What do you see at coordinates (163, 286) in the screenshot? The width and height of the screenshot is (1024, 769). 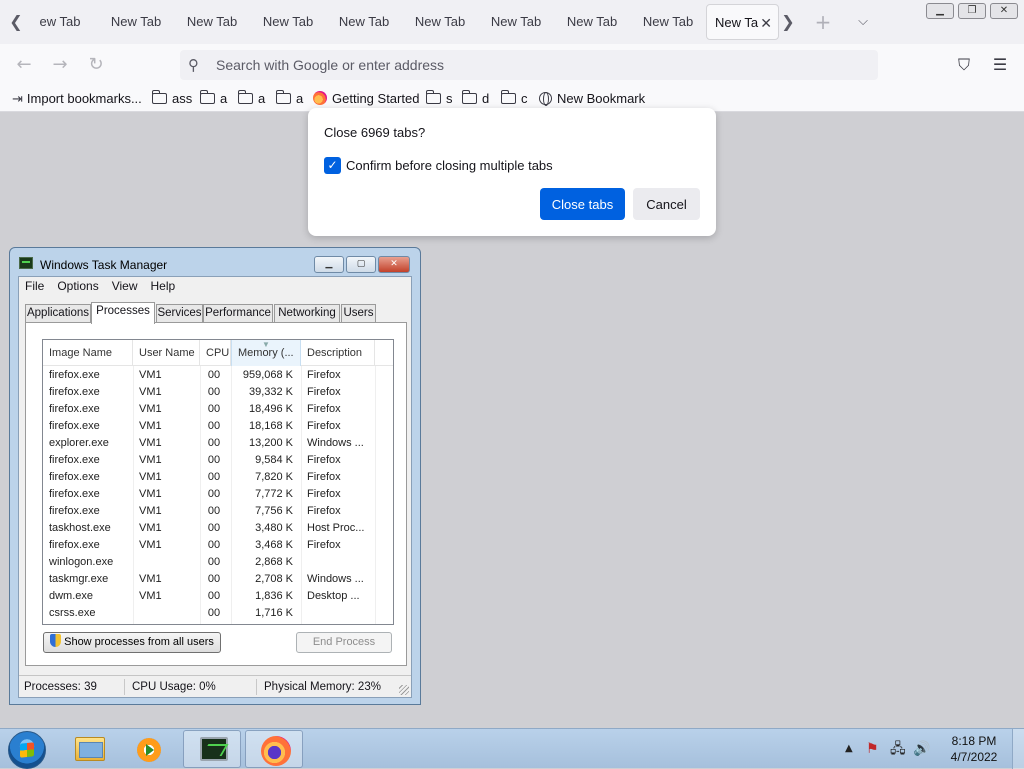 I see `menu-item-help: Help` at bounding box center [163, 286].